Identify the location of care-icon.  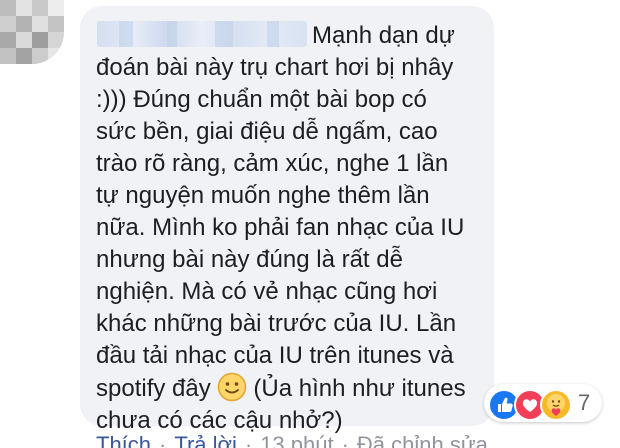
(556, 405).